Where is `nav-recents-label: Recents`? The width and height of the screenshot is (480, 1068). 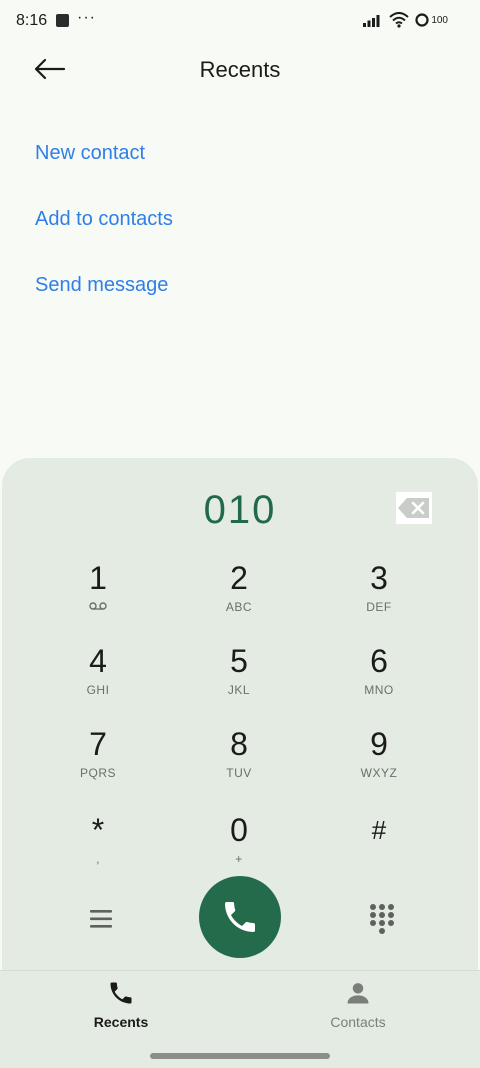 nav-recents-label: Recents is located at coordinates (121, 1022).